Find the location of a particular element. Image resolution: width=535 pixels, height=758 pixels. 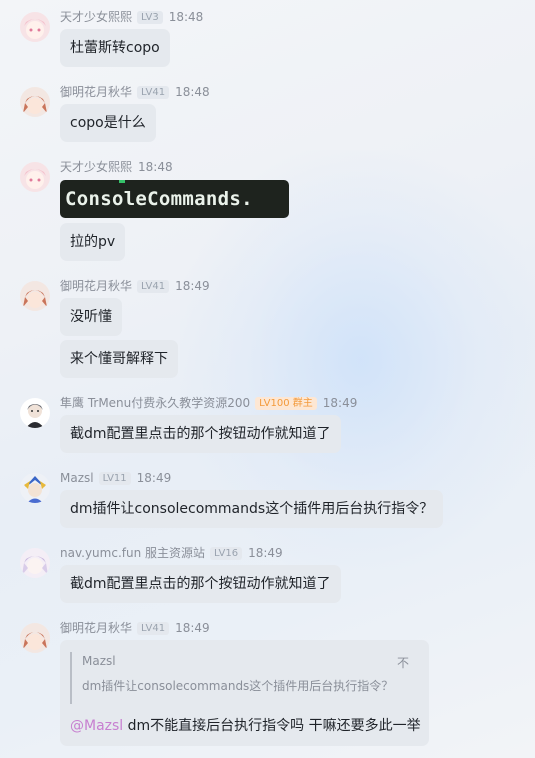

message-header: 隼鹰 TrMenu付费永久教学资源200 LV100 群主 18:49 is located at coordinates (208, 403).